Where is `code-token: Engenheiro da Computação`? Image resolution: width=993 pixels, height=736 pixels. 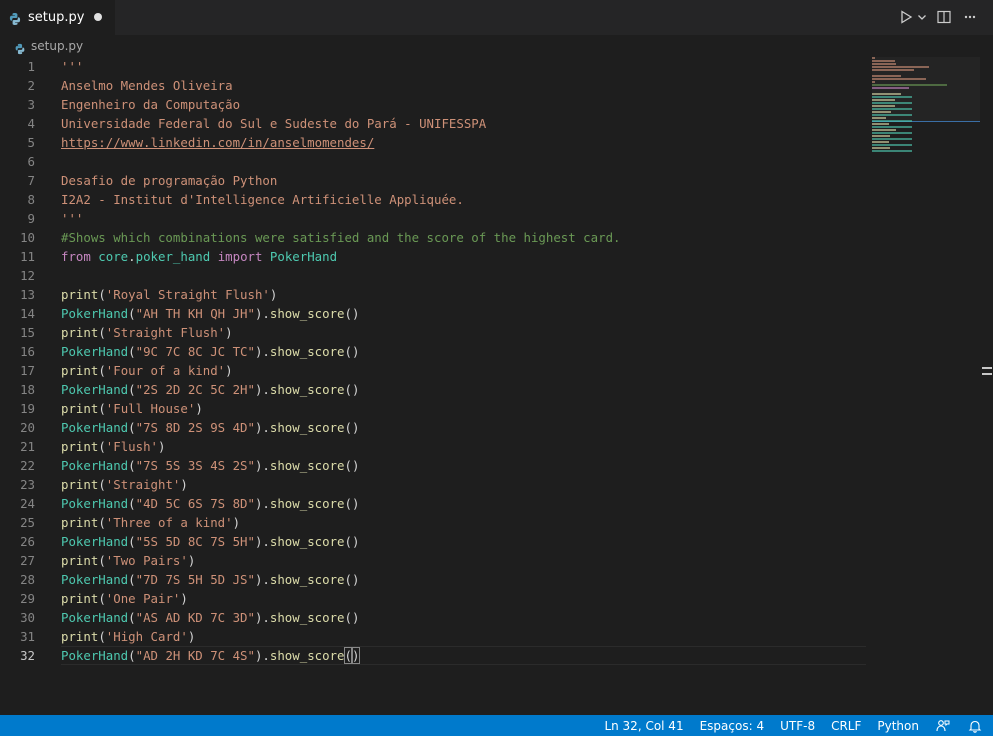
code-token: Engenheiro da Computação is located at coordinates (151, 104).